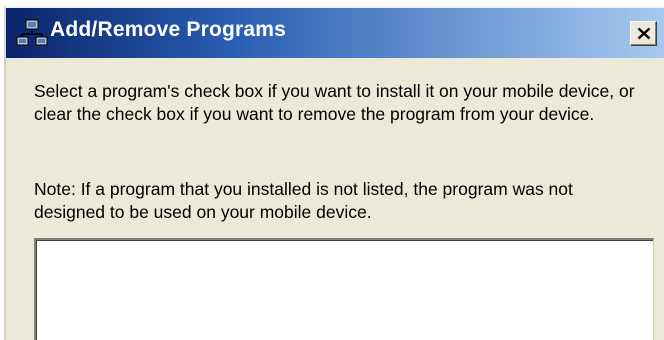 This screenshot has width=664, height=340. I want to click on install-programs-icon, so click(32, 33).